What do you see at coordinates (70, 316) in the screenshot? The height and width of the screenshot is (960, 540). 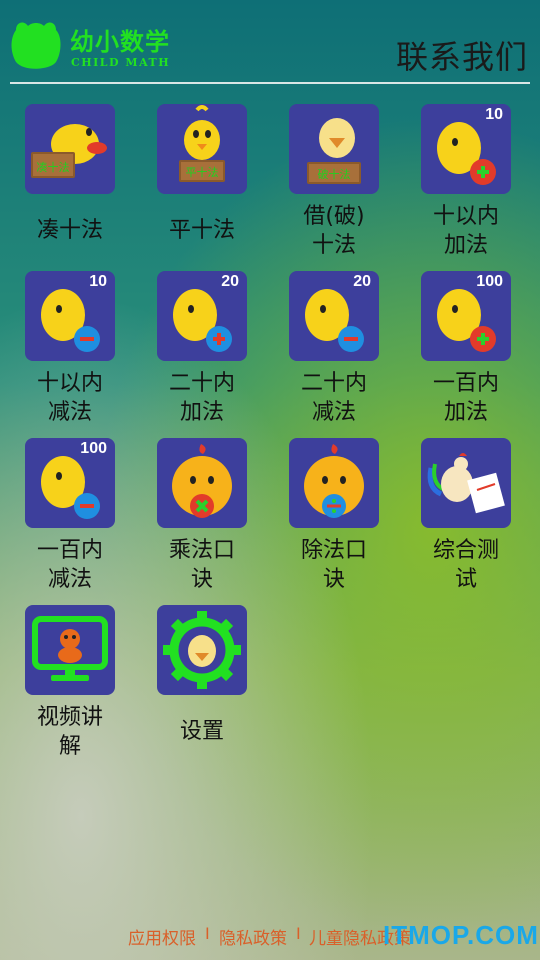 I see `chick-minus-icon: 10` at bounding box center [70, 316].